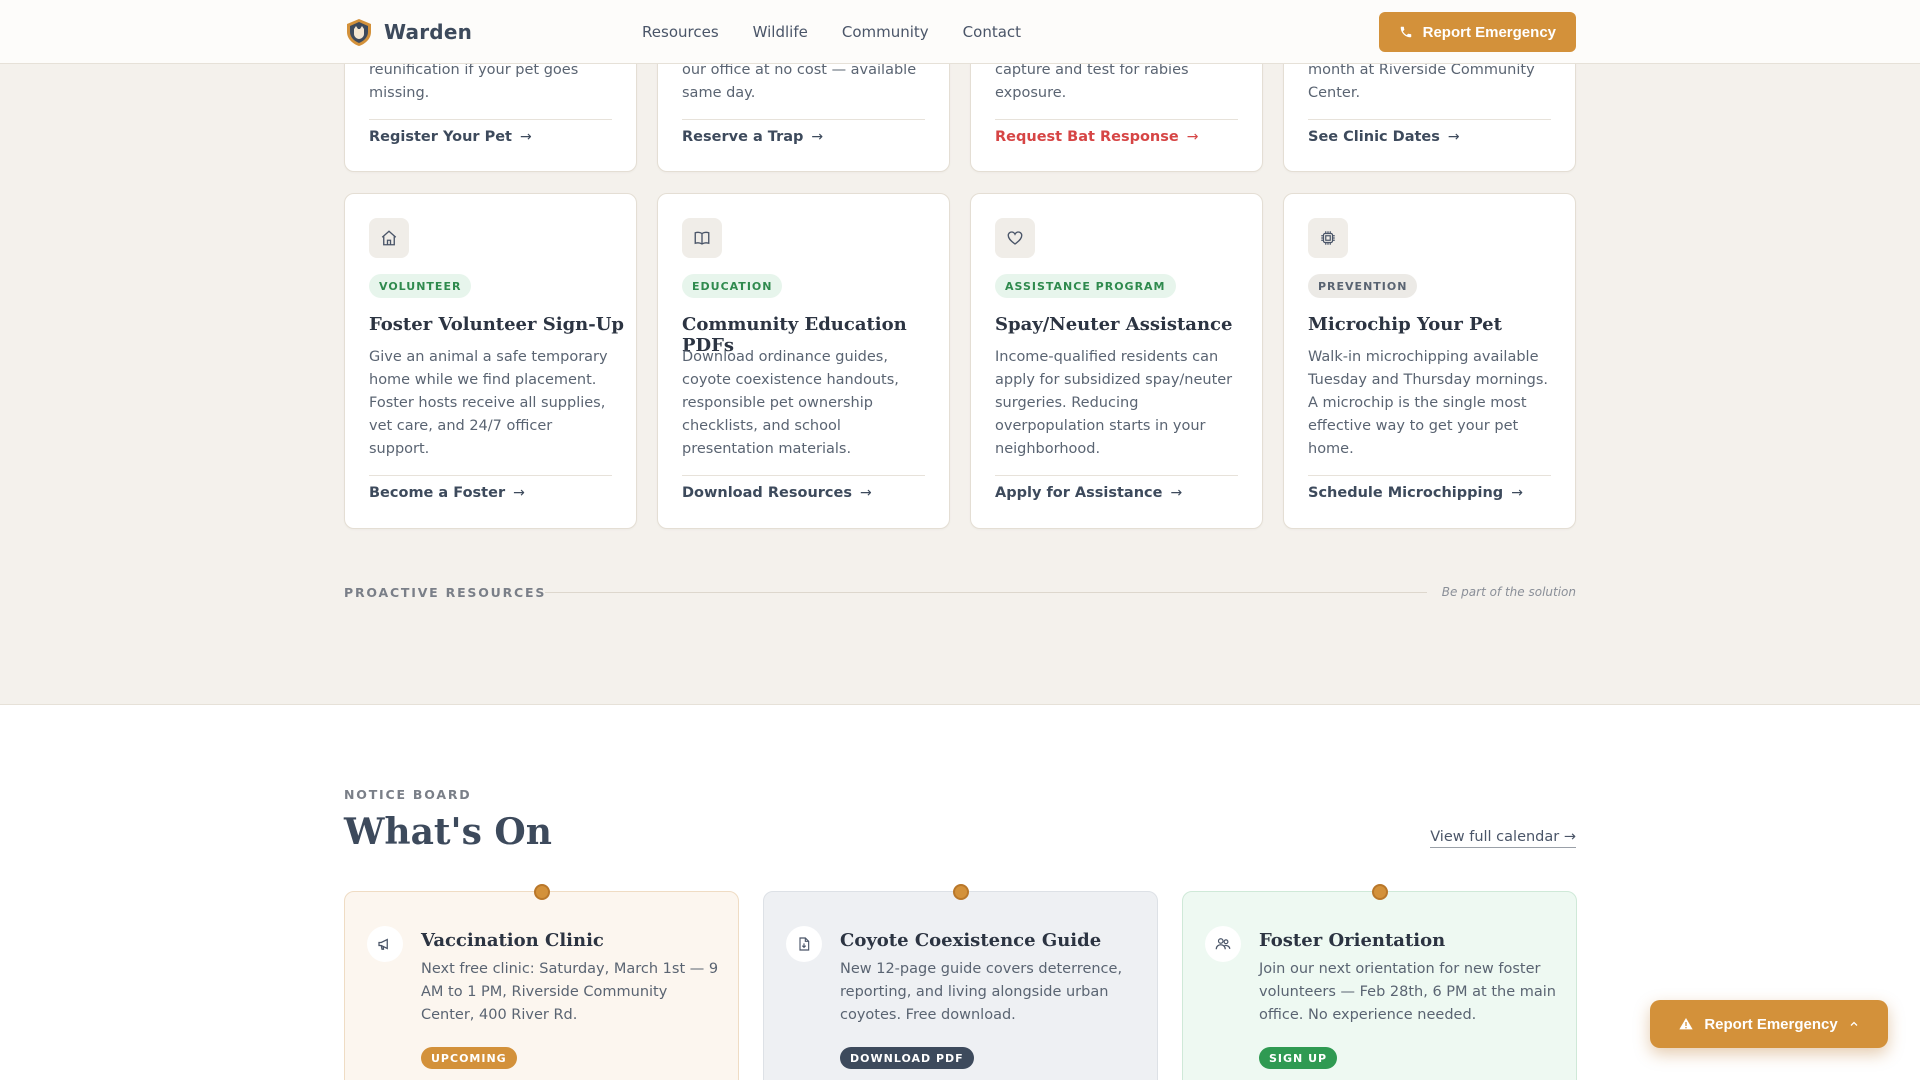 This screenshot has height=1080, width=1920. Describe the element at coordinates (1508, 592) in the screenshot. I see `section-note: Be part of the solution` at that location.